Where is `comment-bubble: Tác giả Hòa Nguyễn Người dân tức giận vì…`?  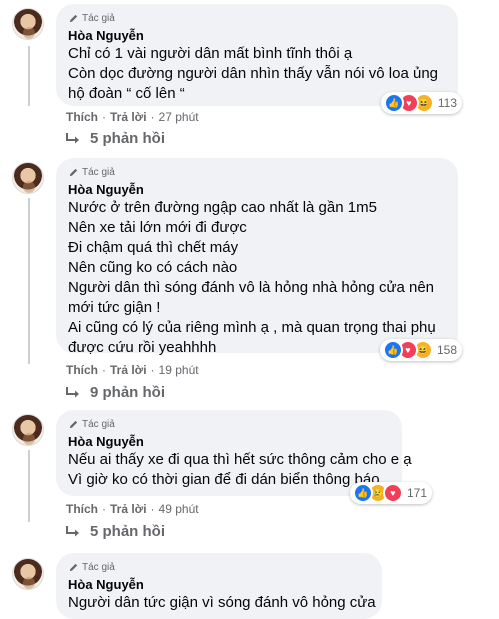
comment-bubble: Tác giả Hòa Nguyễn Người dân tức giận vì… is located at coordinates (219, 586).